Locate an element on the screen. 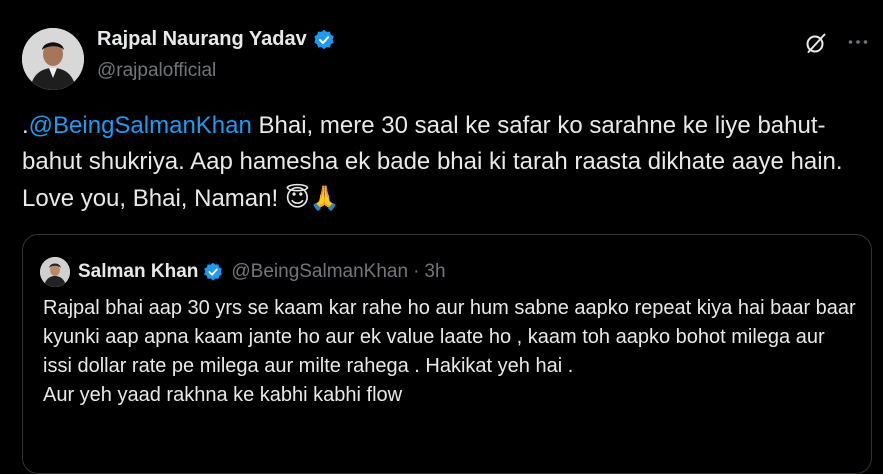 This screenshot has width=883, height=474. author-name: Rajpal Naurang Yadav is located at coordinates (216, 39).